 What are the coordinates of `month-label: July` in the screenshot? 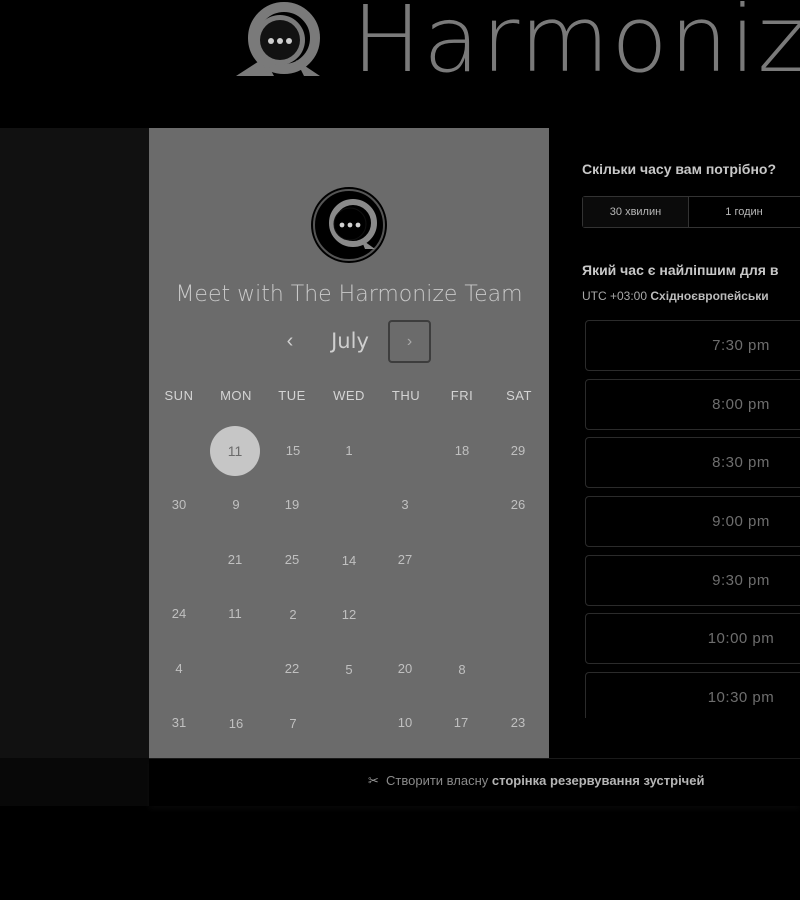 It's located at (350, 341).